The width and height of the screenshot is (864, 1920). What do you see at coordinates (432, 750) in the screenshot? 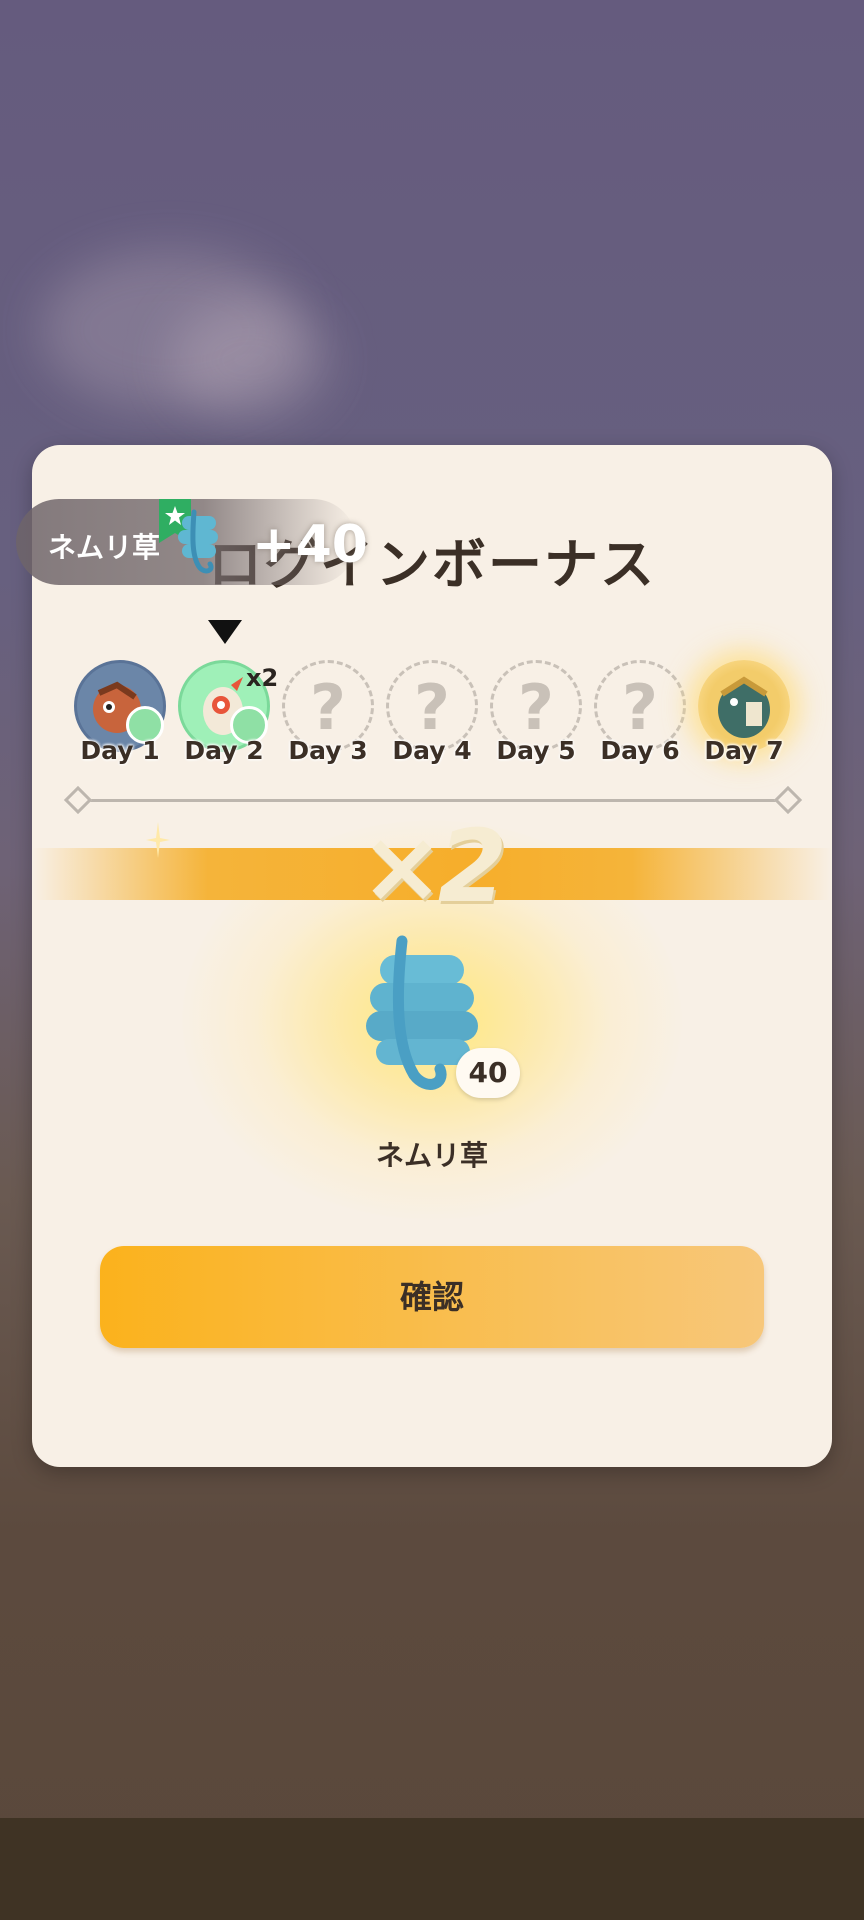
I see `day-label: Day 4` at bounding box center [432, 750].